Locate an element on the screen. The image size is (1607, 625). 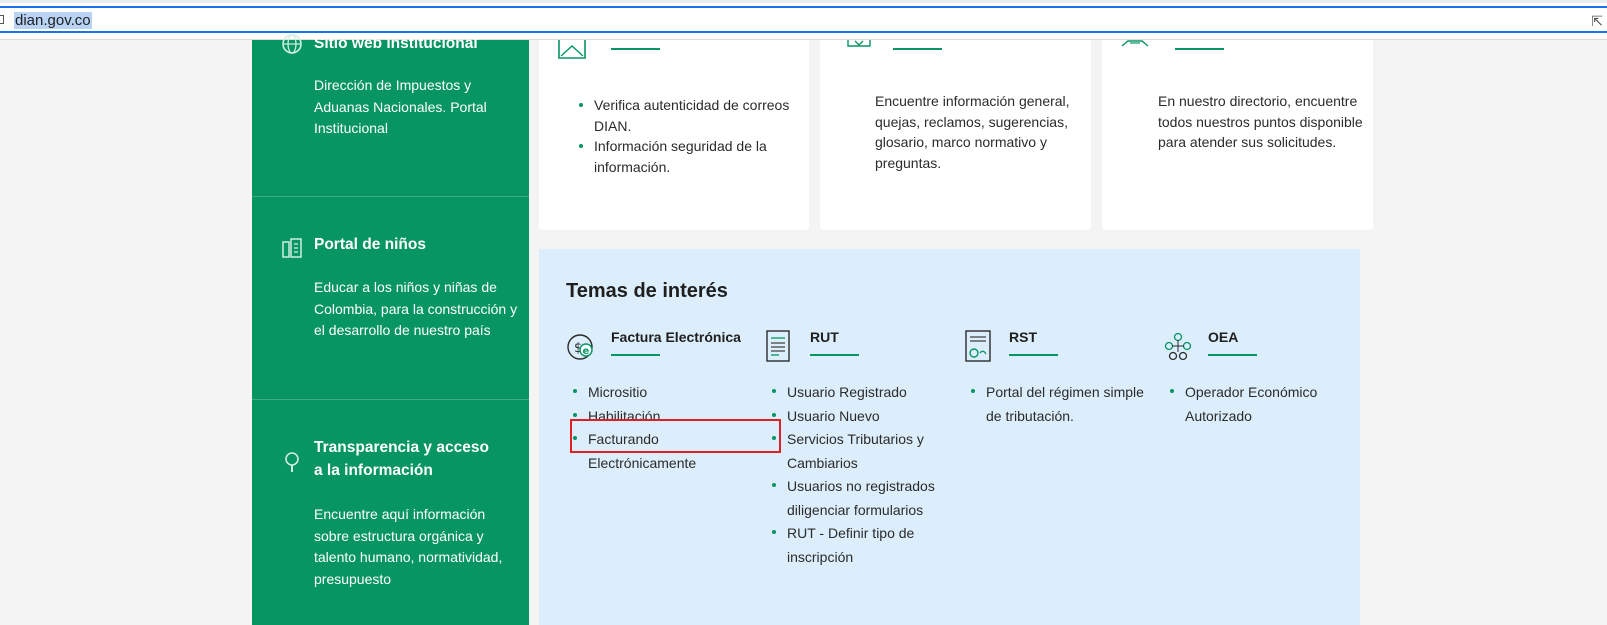
document-icon is located at coordinates (778, 346).